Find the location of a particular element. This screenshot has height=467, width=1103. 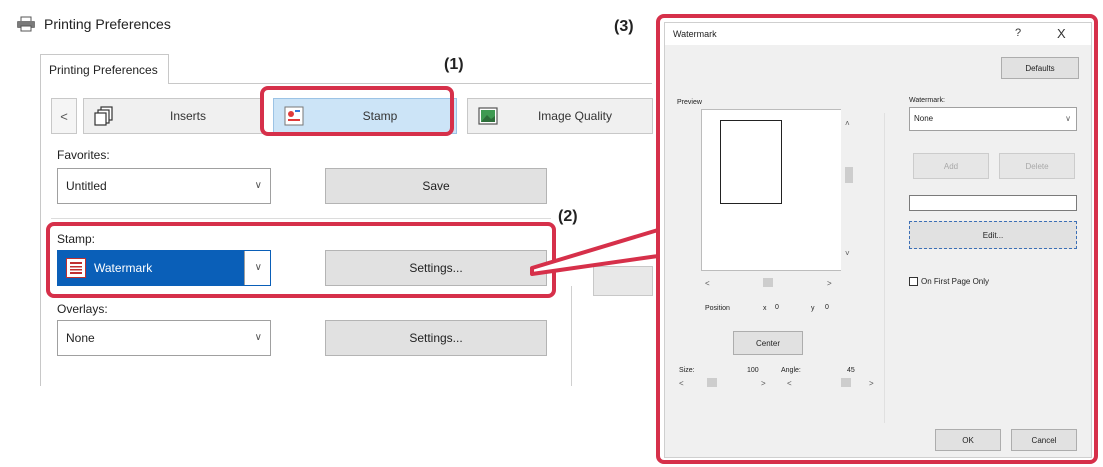

close-icon: X is located at coordinates (1061, 33).